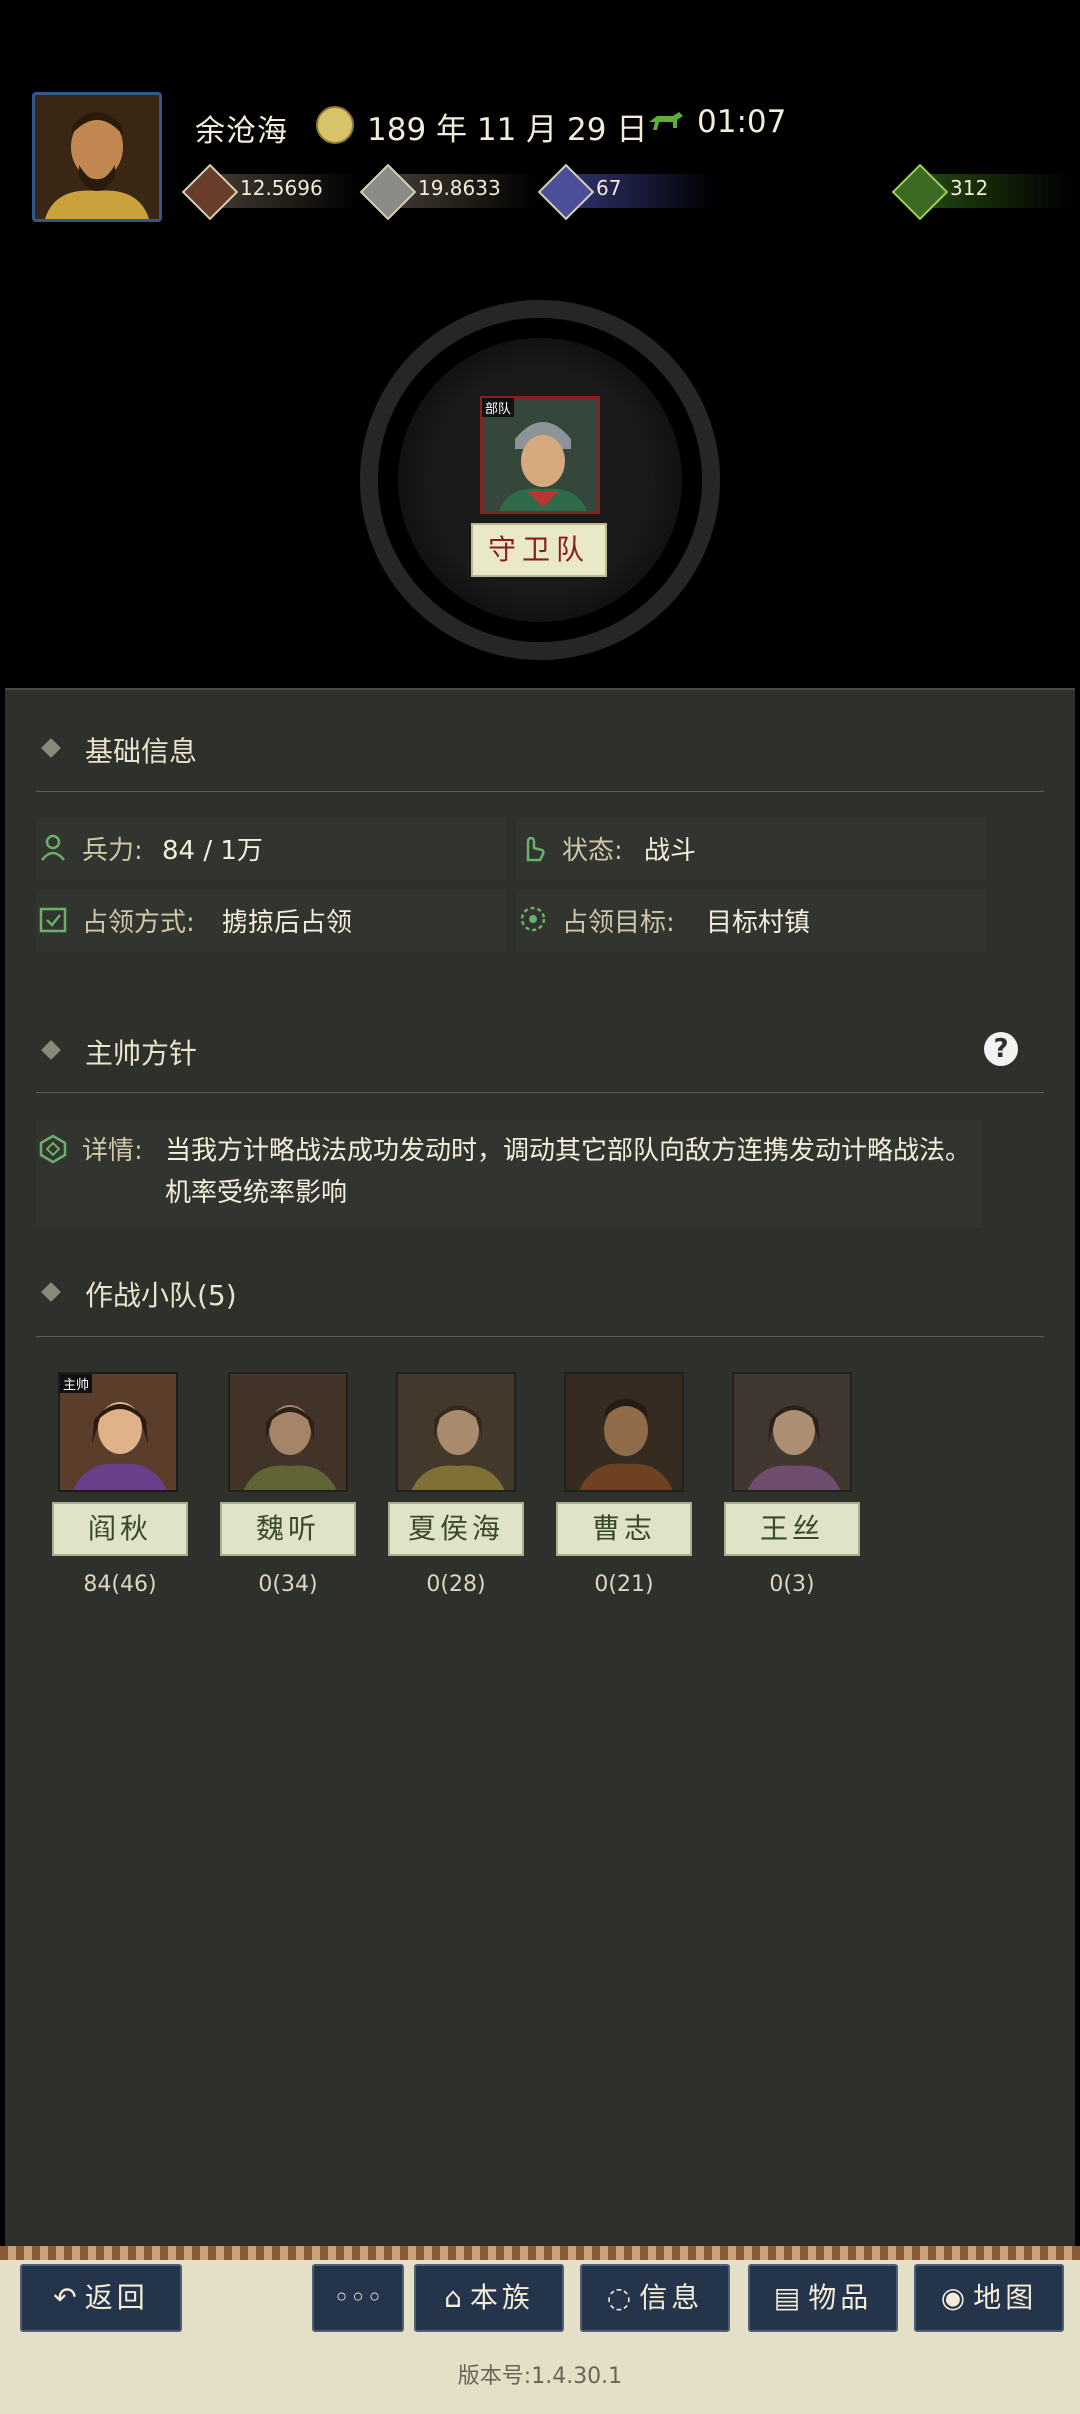  Describe the element at coordinates (112, 1151) in the screenshot. I see `detail-label: 详情:` at that location.